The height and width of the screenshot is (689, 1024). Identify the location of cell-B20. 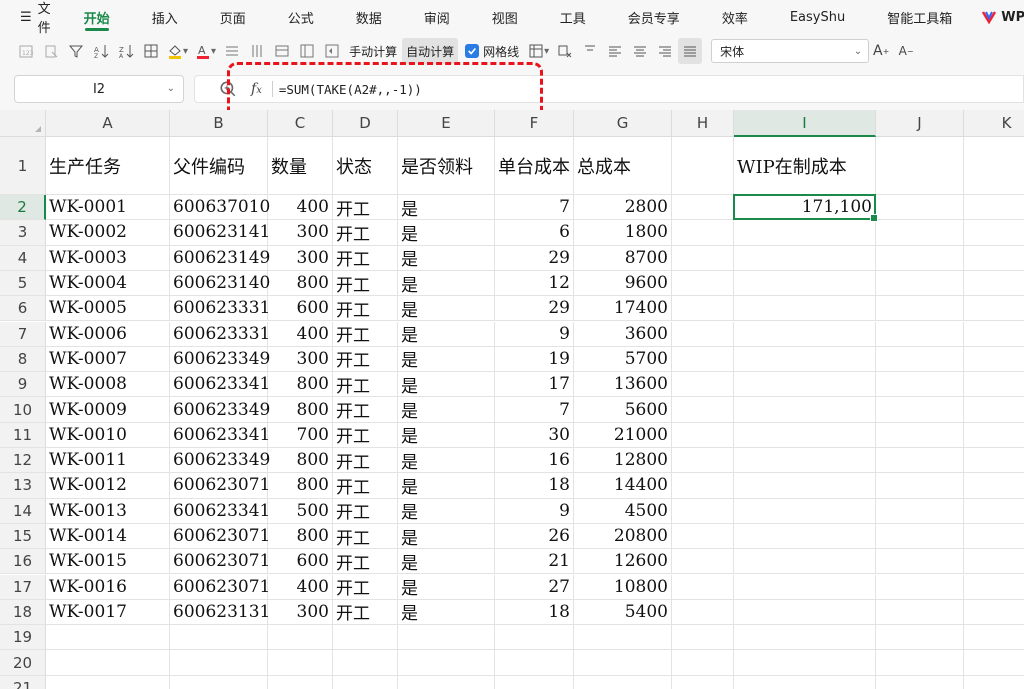
(219, 663).